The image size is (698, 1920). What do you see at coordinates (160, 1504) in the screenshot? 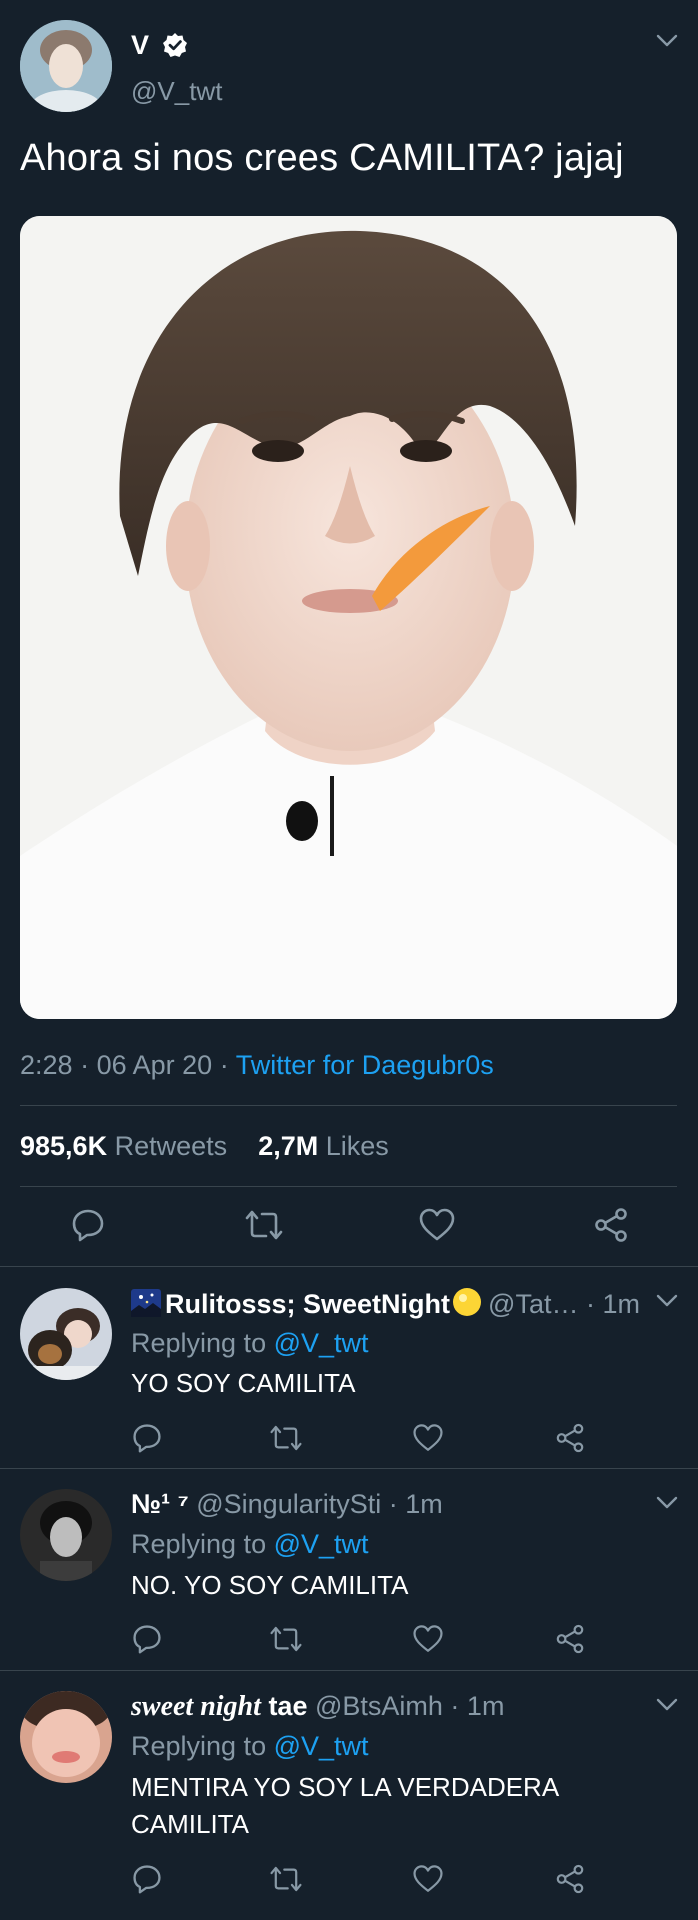
I see `reply-display-name: №¹ ⁷` at bounding box center [160, 1504].